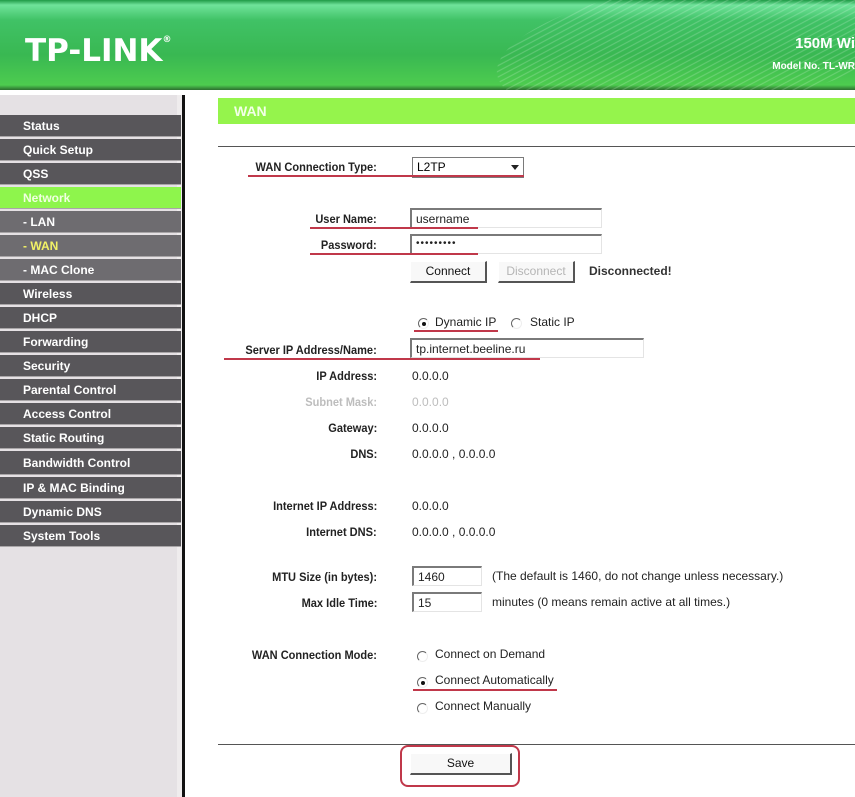 The height and width of the screenshot is (797, 855). Describe the element at coordinates (515, 167) in the screenshot. I see `chevron-down-icon` at that location.